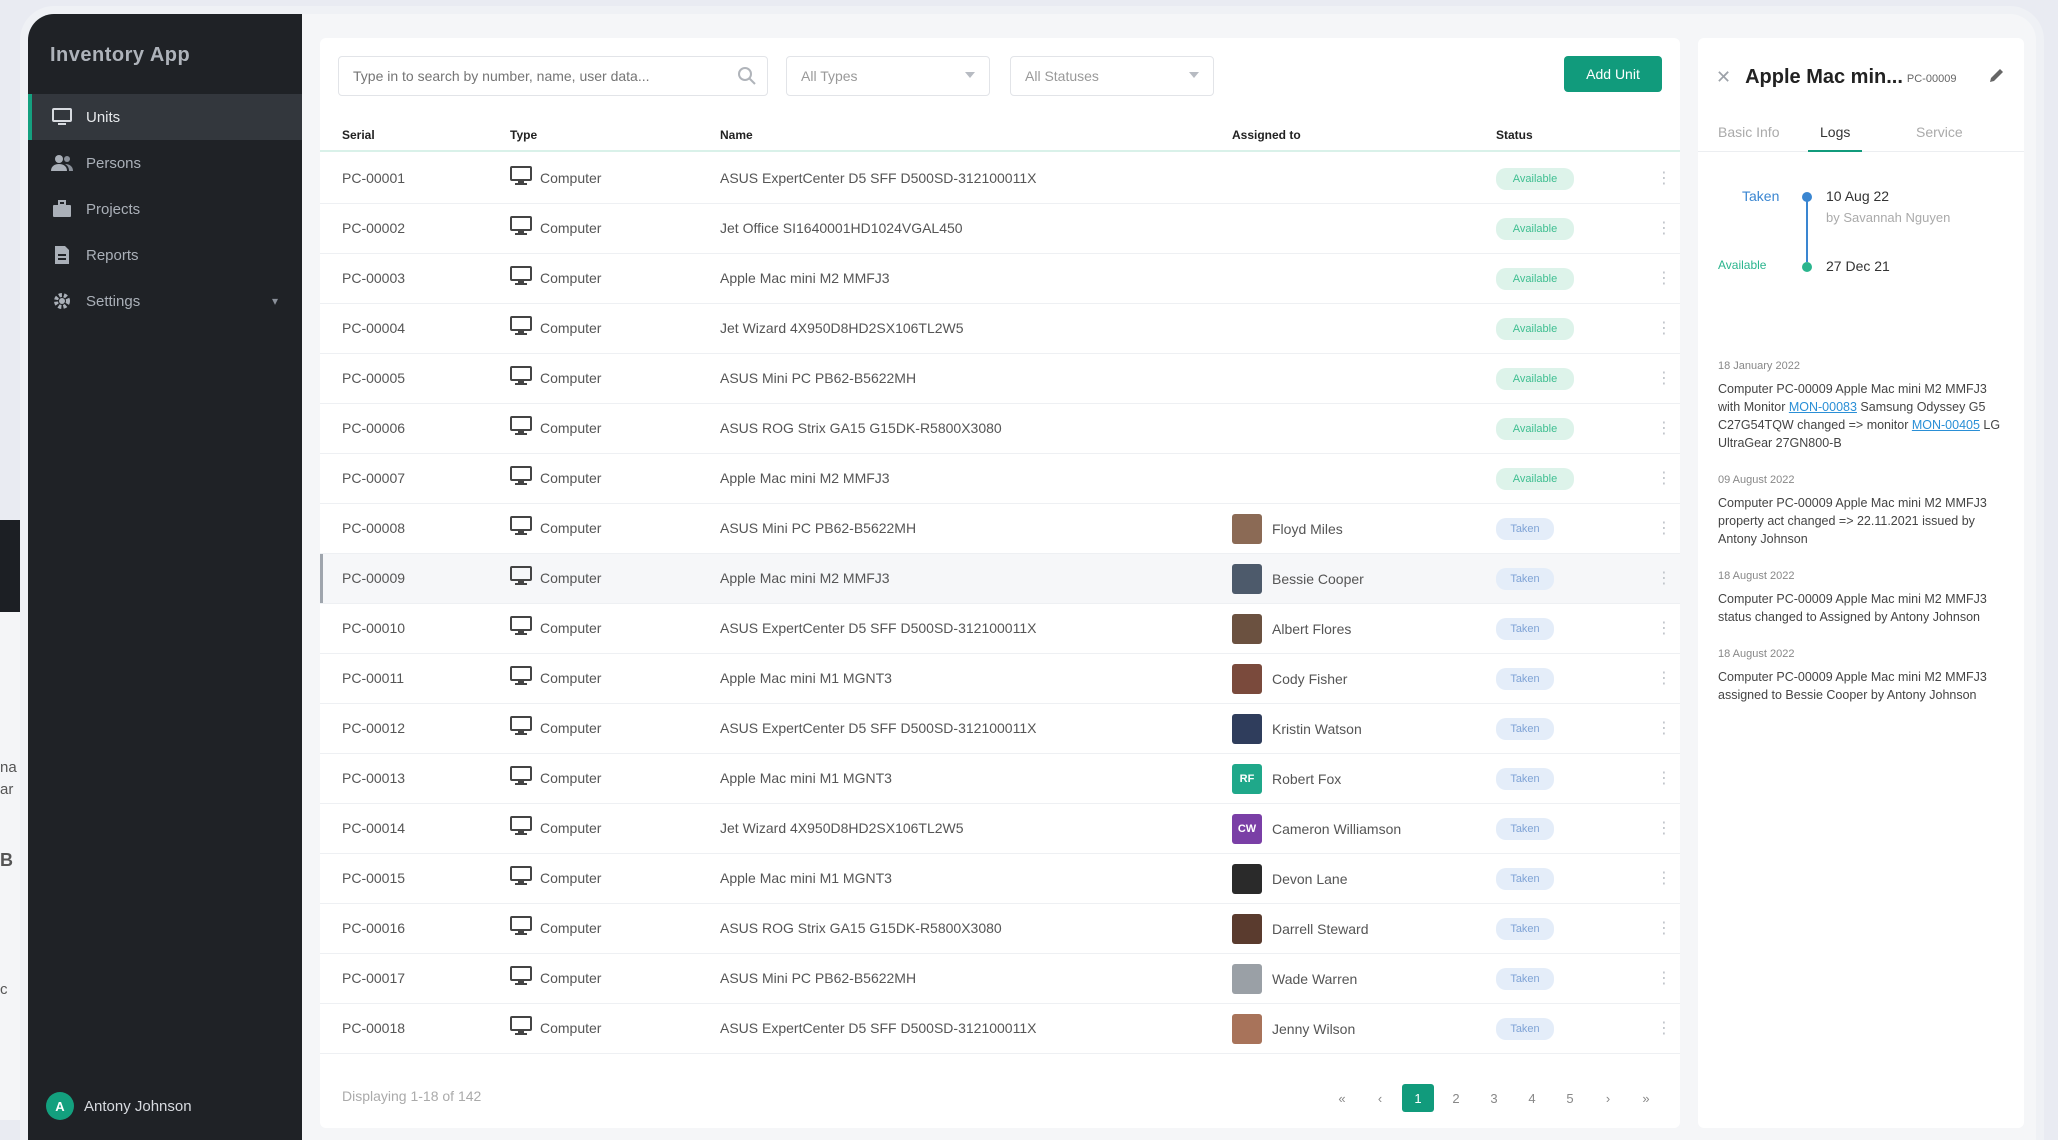  Describe the element at coordinates (555, 677) in the screenshot. I see `cell-type: Computer` at that location.